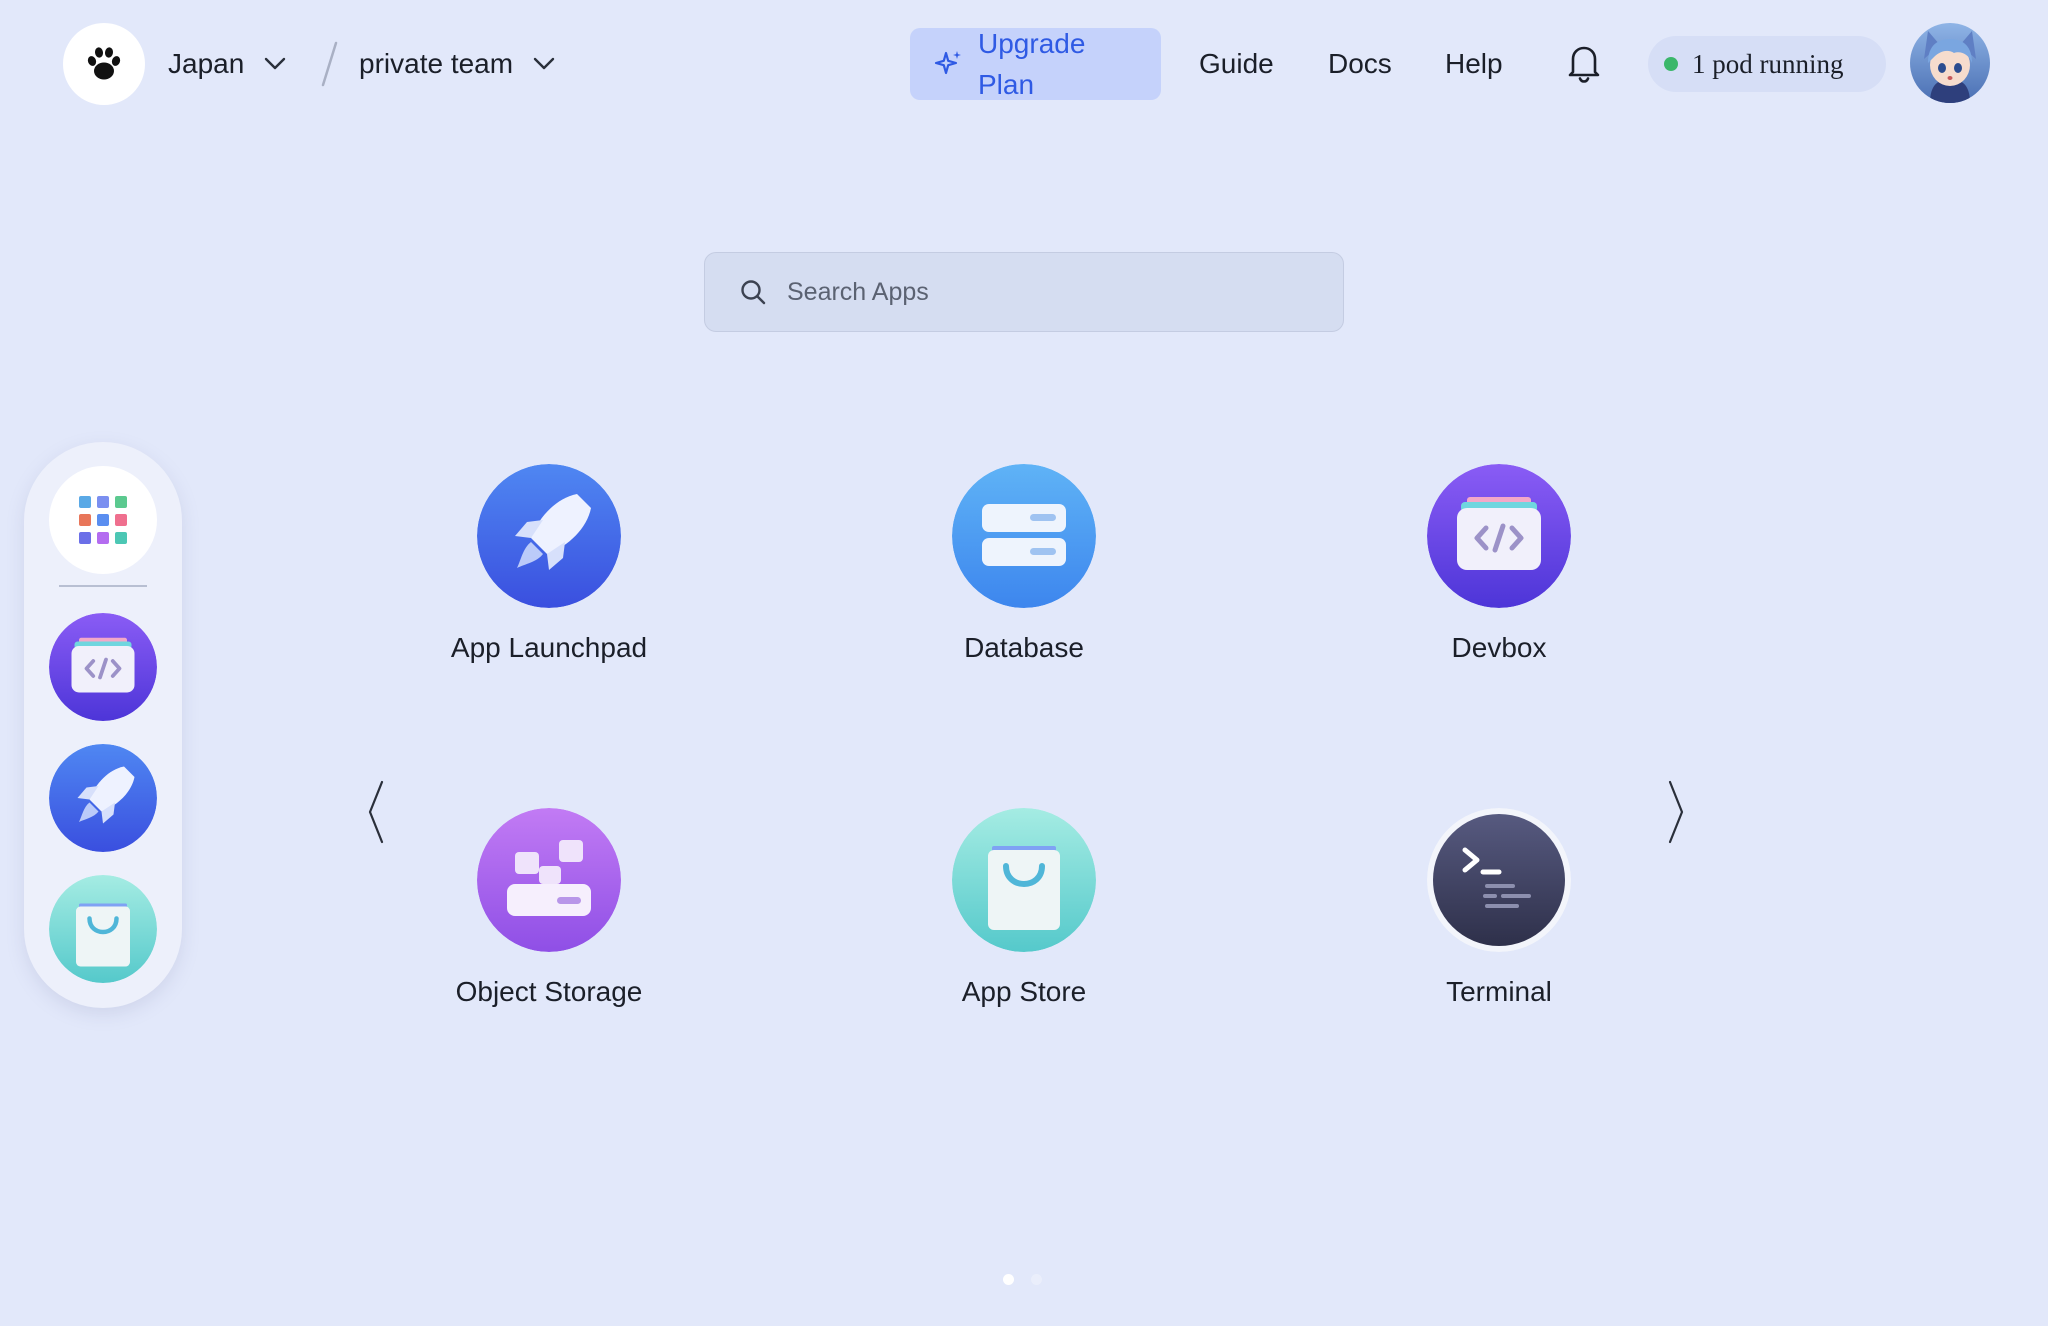 The image size is (2048, 1326). I want to click on search-bar, so click(1024, 292).